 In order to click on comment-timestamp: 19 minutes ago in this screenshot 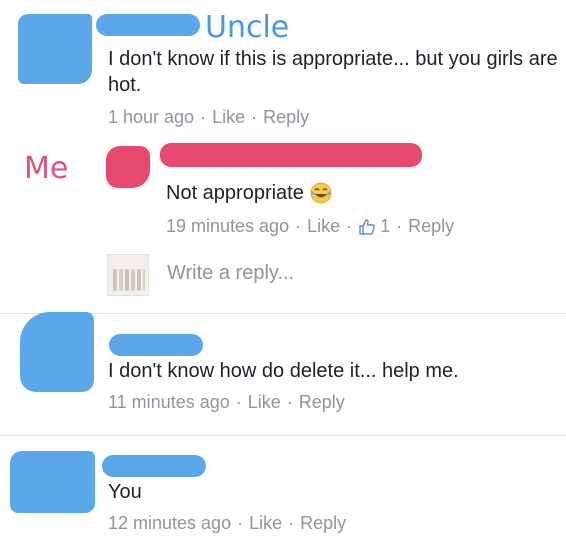, I will do `click(227, 226)`.